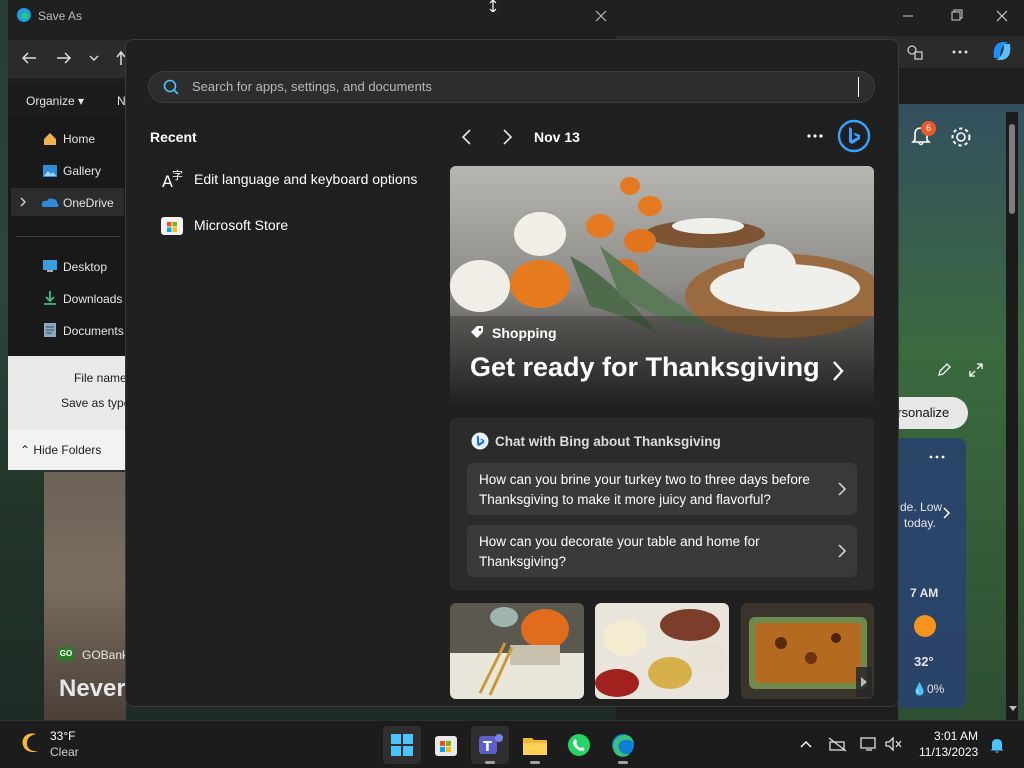  Describe the element at coordinates (291, 179) in the screenshot. I see `recent-item-language: A字 Edit language and keyboard options` at that location.